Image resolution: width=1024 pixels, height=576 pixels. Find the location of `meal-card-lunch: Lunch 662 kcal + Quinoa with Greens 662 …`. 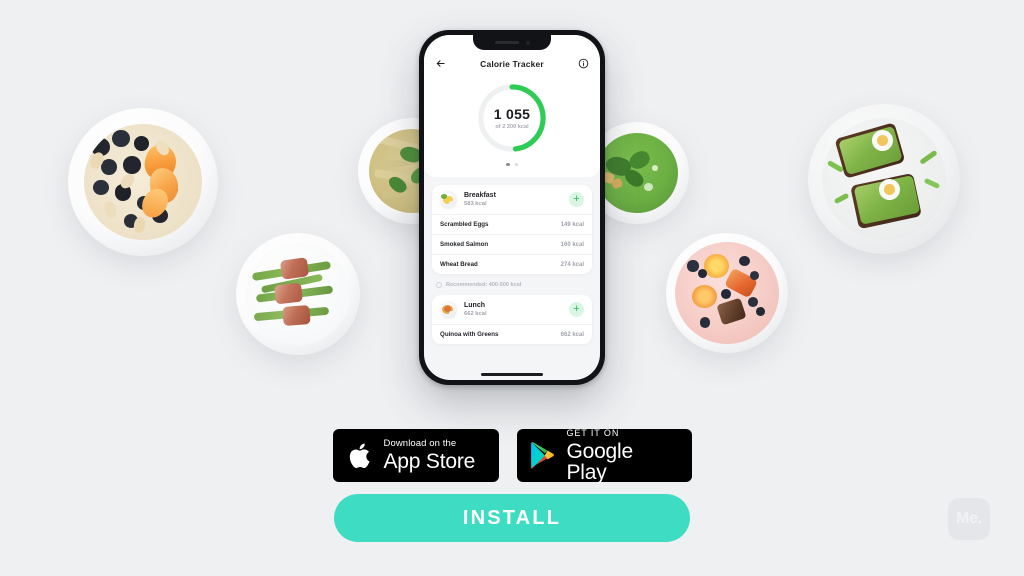

meal-card-lunch: Lunch 662 kcal + Quinoa with Greens 662 … is located at coordinates (512, 320).